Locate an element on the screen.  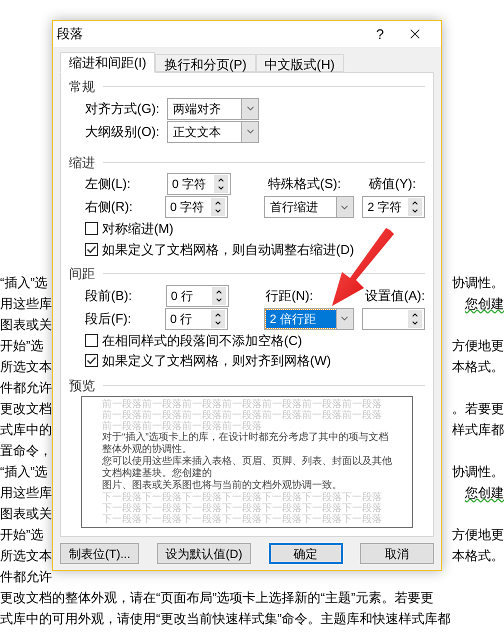
field-label: 设置值(A): is located at coordinates (395, 295).